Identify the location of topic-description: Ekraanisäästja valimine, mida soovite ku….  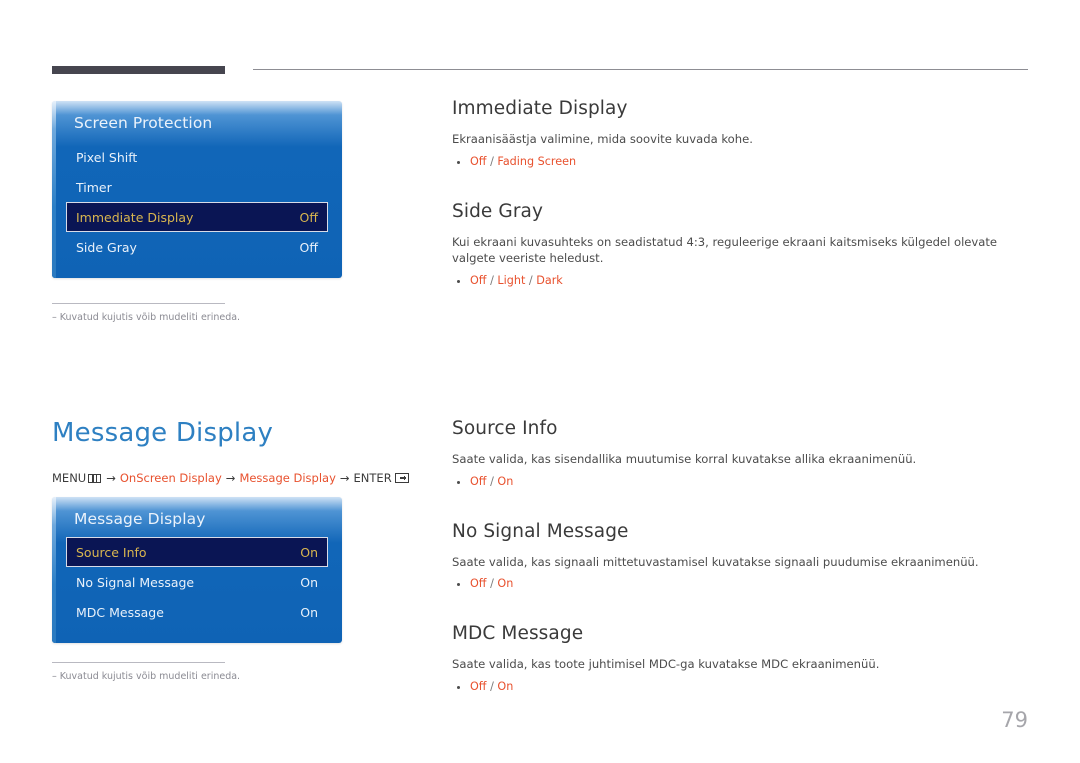
(602, 139).